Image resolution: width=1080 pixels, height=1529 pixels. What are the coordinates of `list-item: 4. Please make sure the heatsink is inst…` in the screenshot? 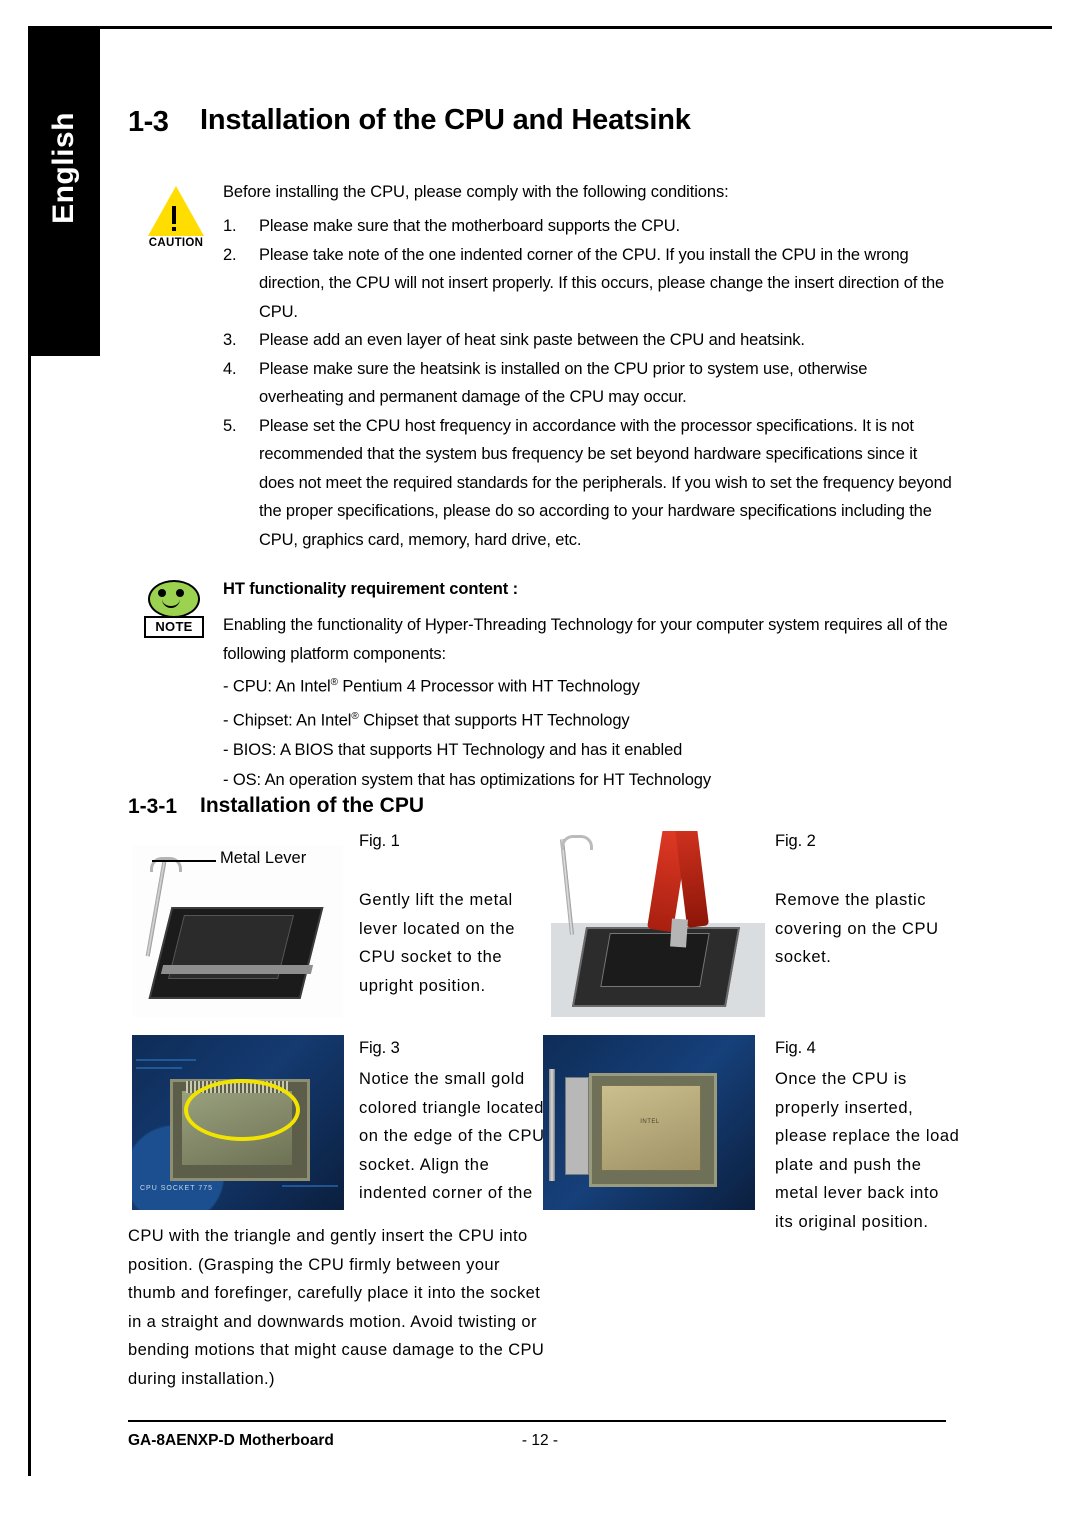 It's located at (589, 383).